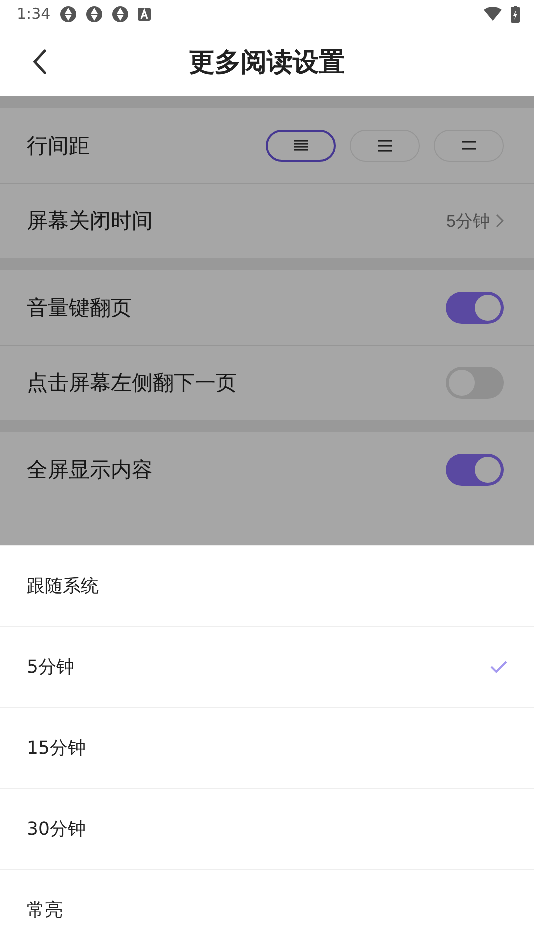 The height and width of the screenshot is (950, 534). I want to click on back-icon, so click(40, 62).